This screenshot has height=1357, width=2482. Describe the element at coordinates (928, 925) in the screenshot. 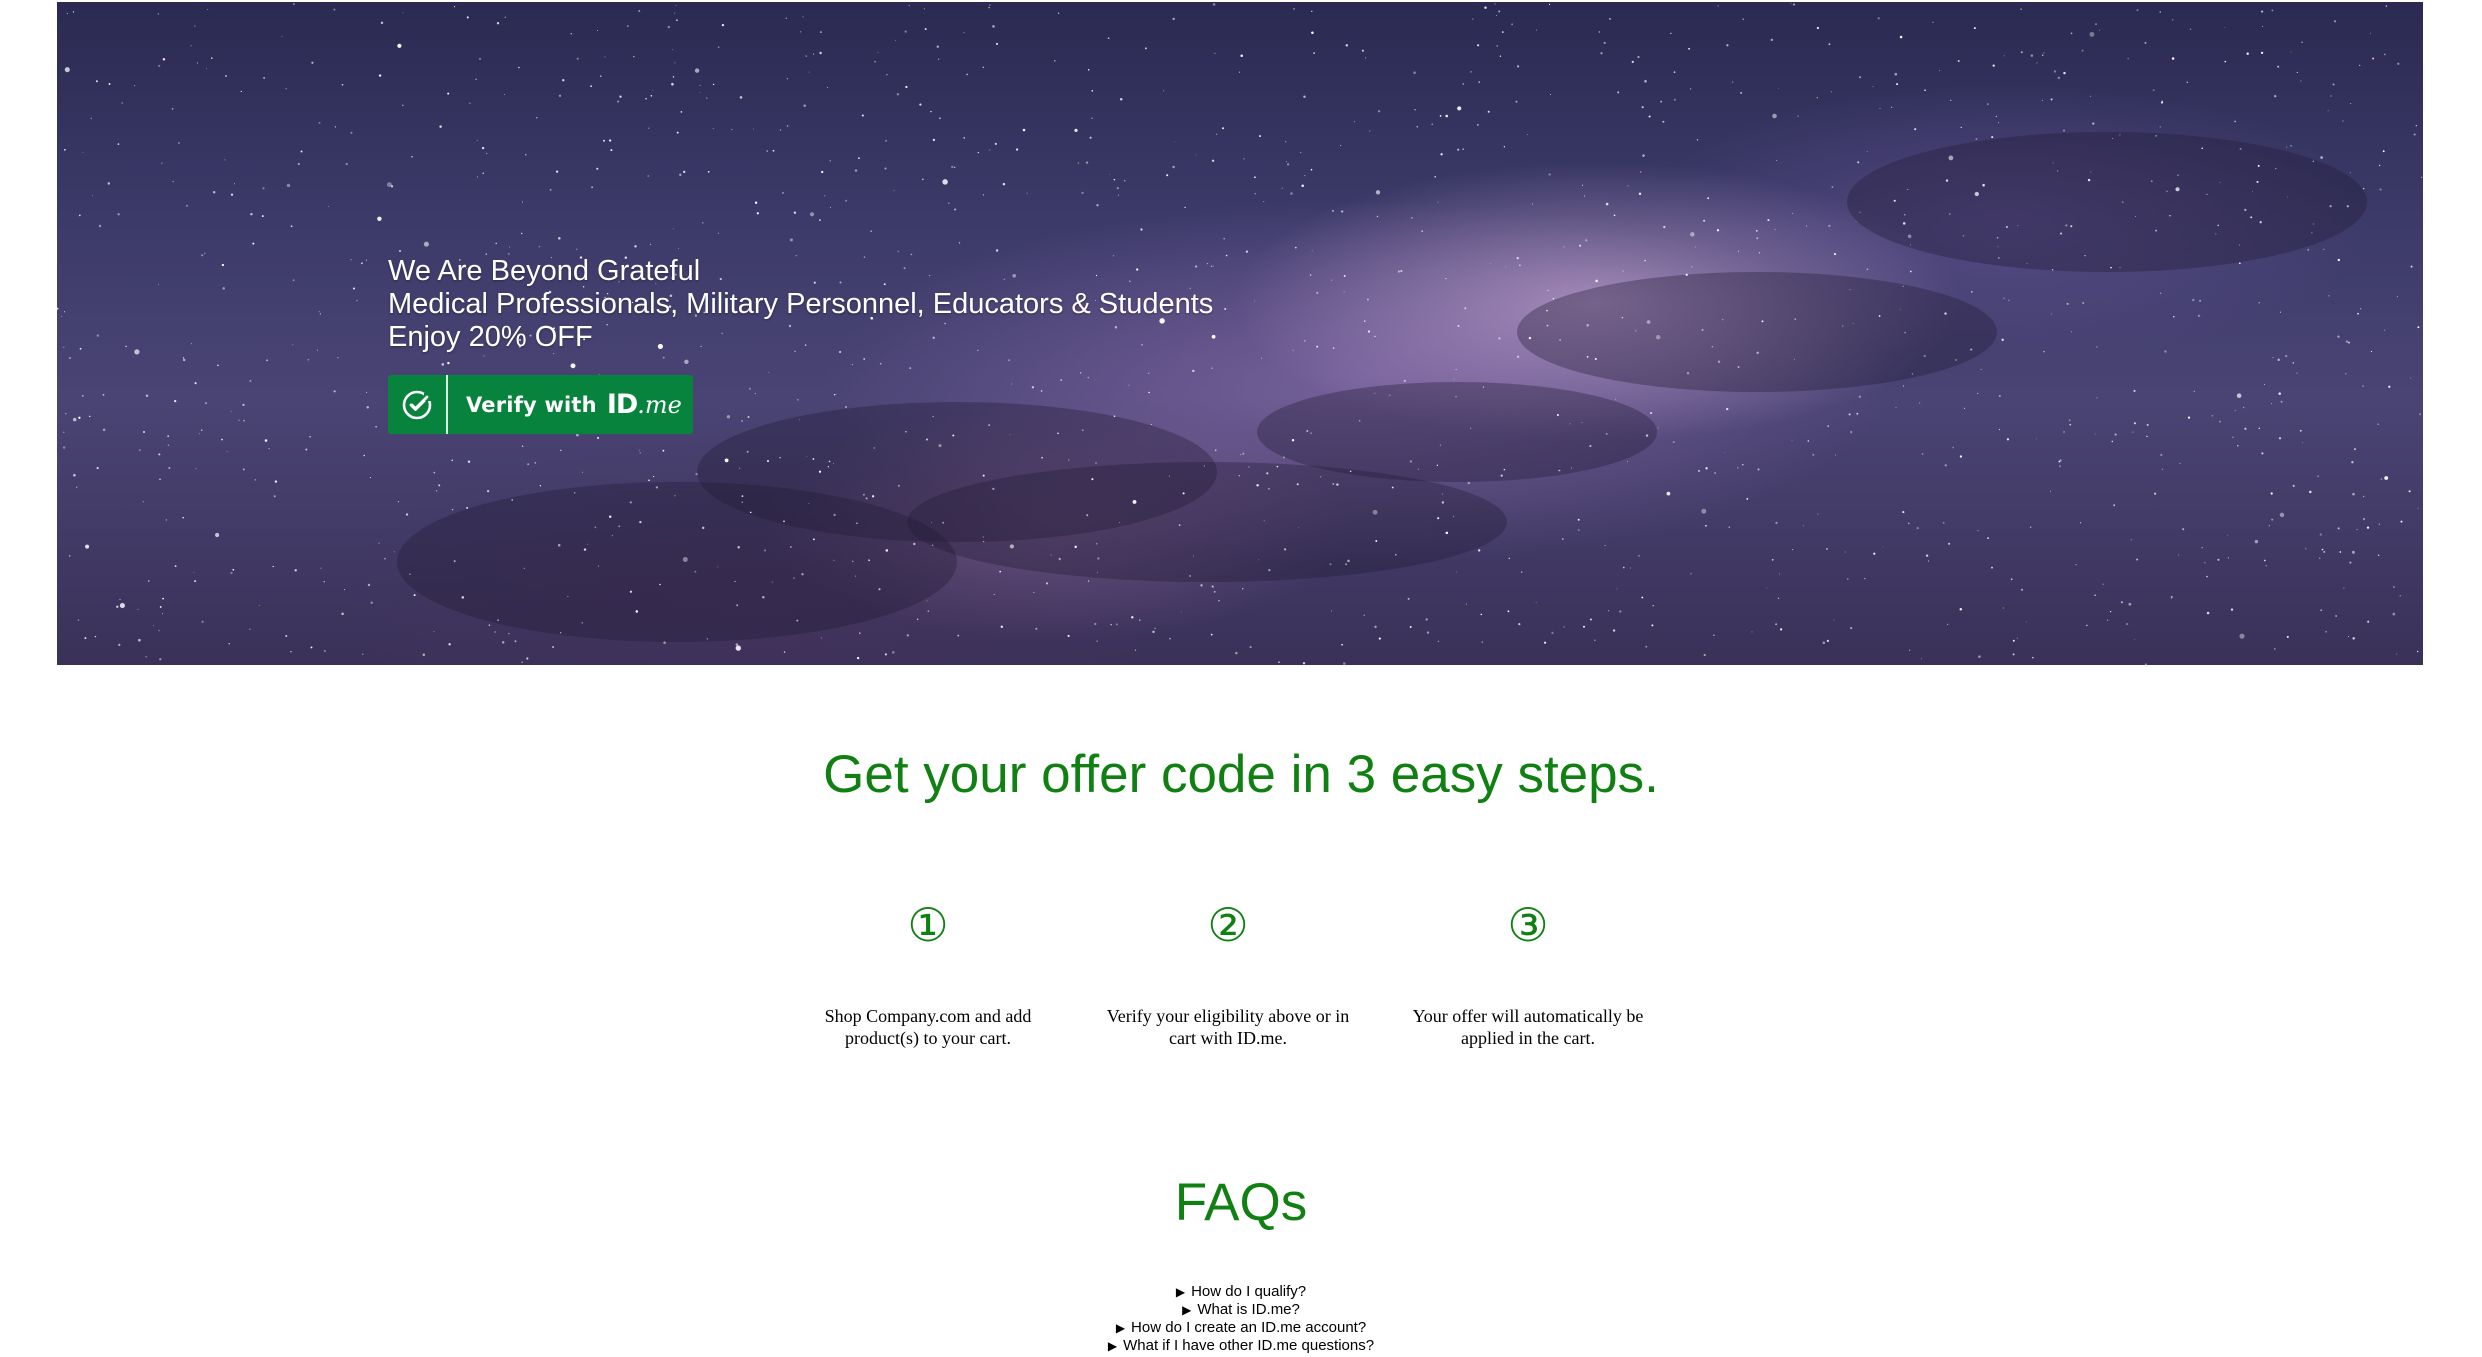

I see `step-1-number: ①` at that location.